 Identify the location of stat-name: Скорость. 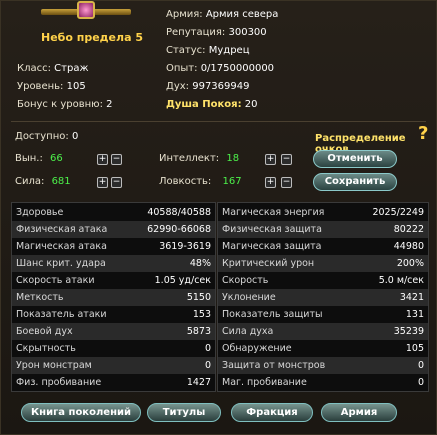
(245, 280).